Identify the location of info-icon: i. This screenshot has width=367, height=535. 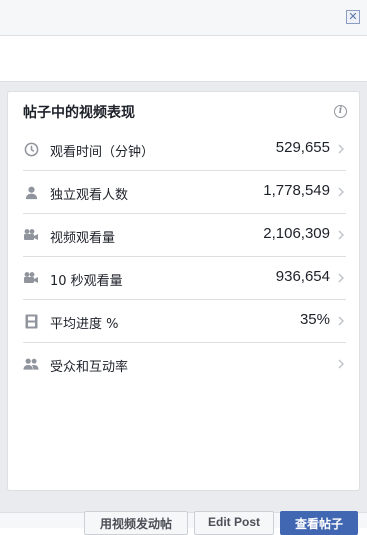
(340, 111).